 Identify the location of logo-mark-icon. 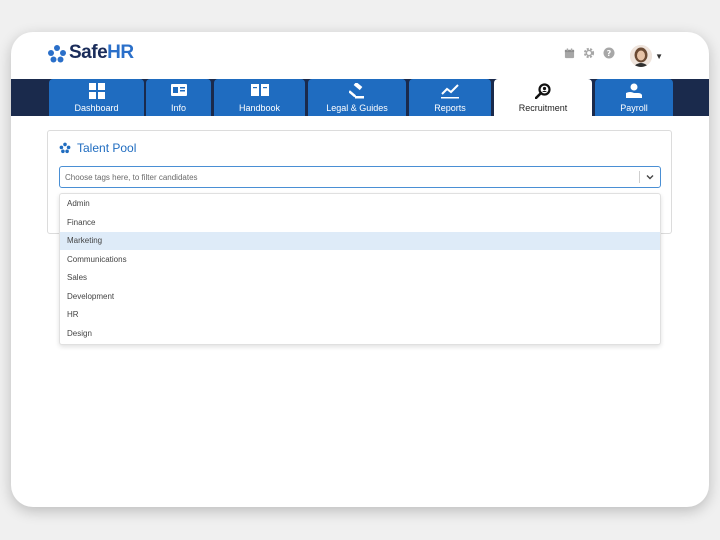
(57, 54).